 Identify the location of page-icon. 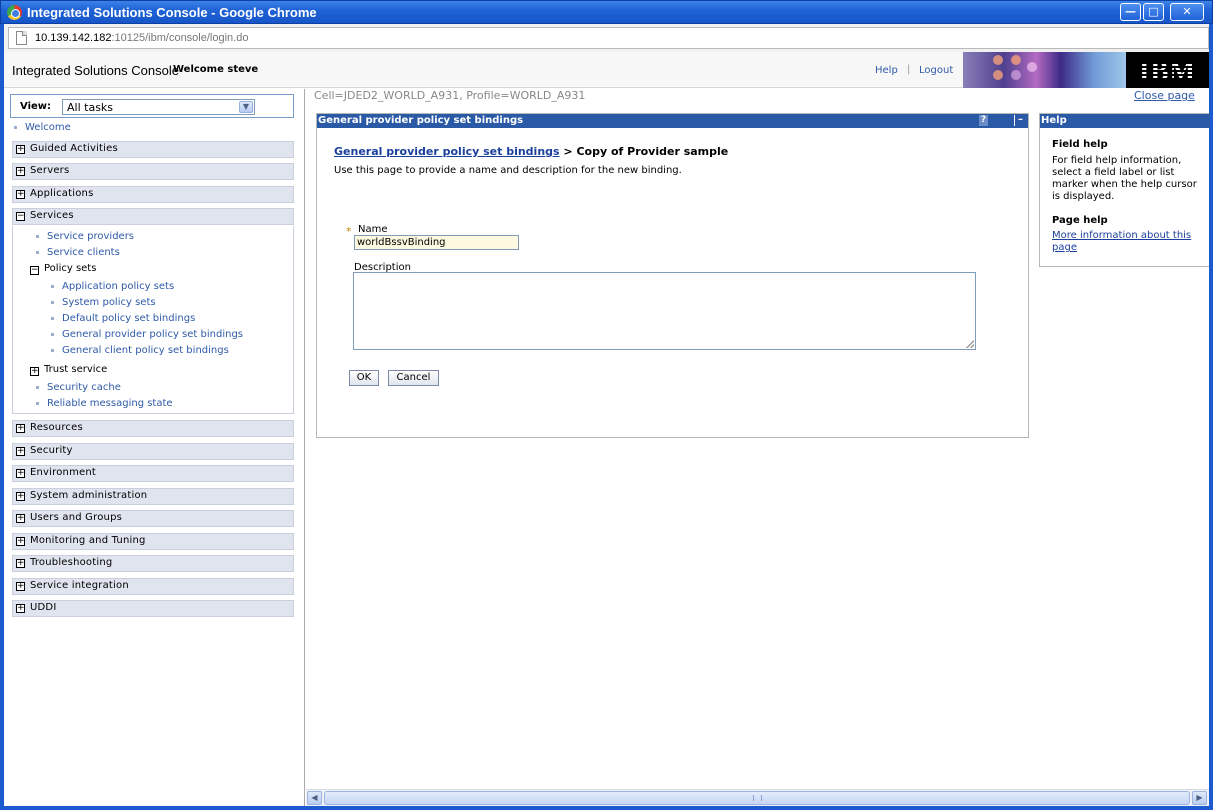
(21, 38).